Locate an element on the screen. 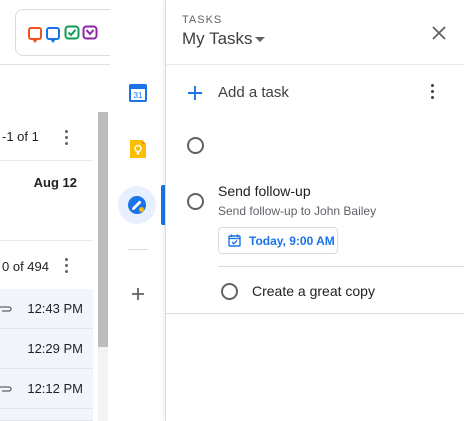 This screenshot has width=464, height=421. subtask-title: Create a great copy is located at coordinates (313, 291).